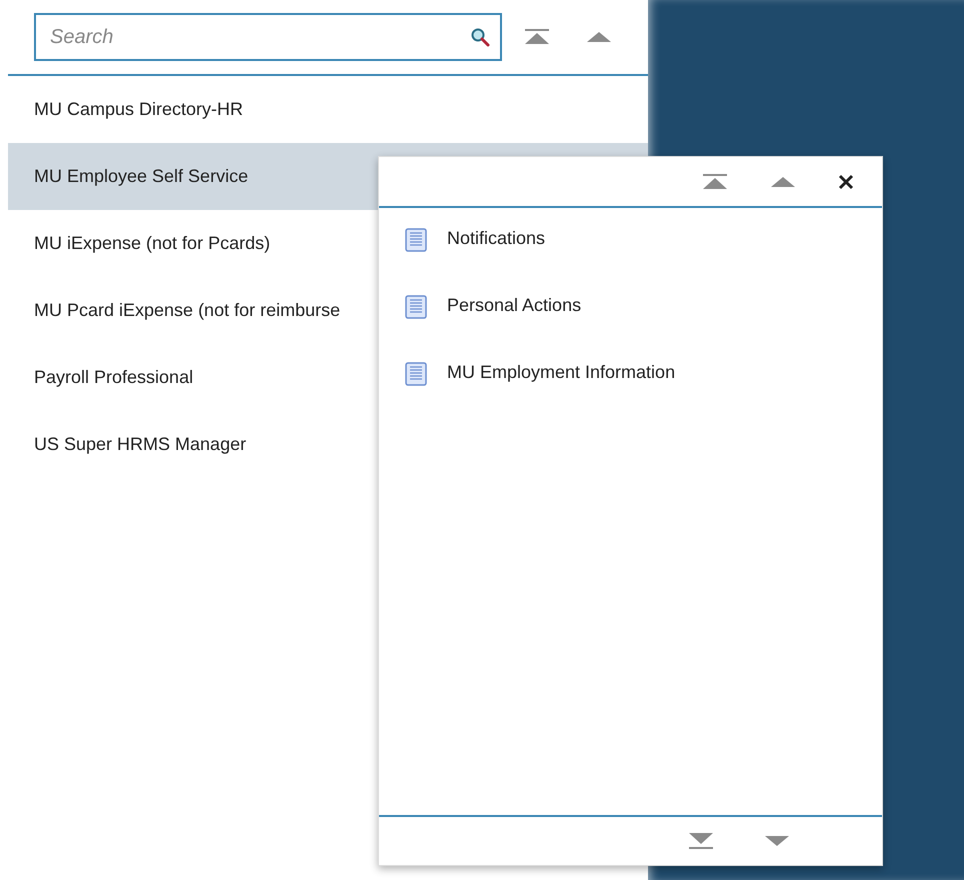  I want to click on close-icon, so click(846, 182).